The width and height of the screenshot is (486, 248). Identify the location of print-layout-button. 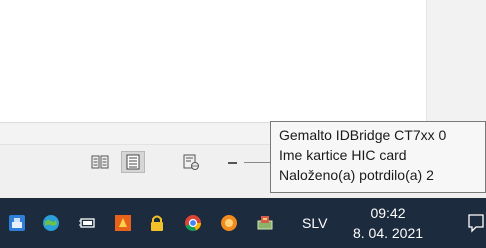
(133, 162).